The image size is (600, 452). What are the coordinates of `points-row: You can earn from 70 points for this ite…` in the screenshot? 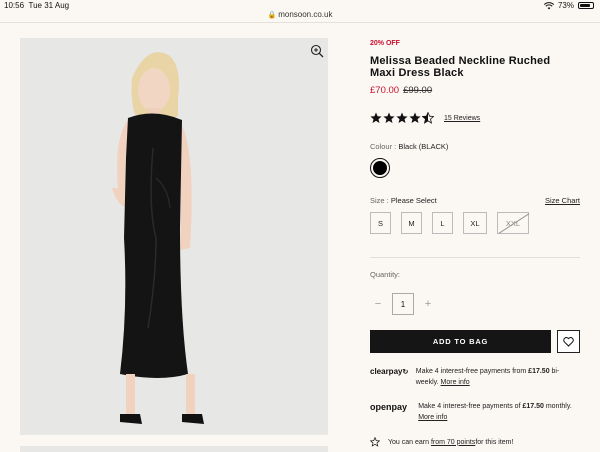 It's located at (441, 442).